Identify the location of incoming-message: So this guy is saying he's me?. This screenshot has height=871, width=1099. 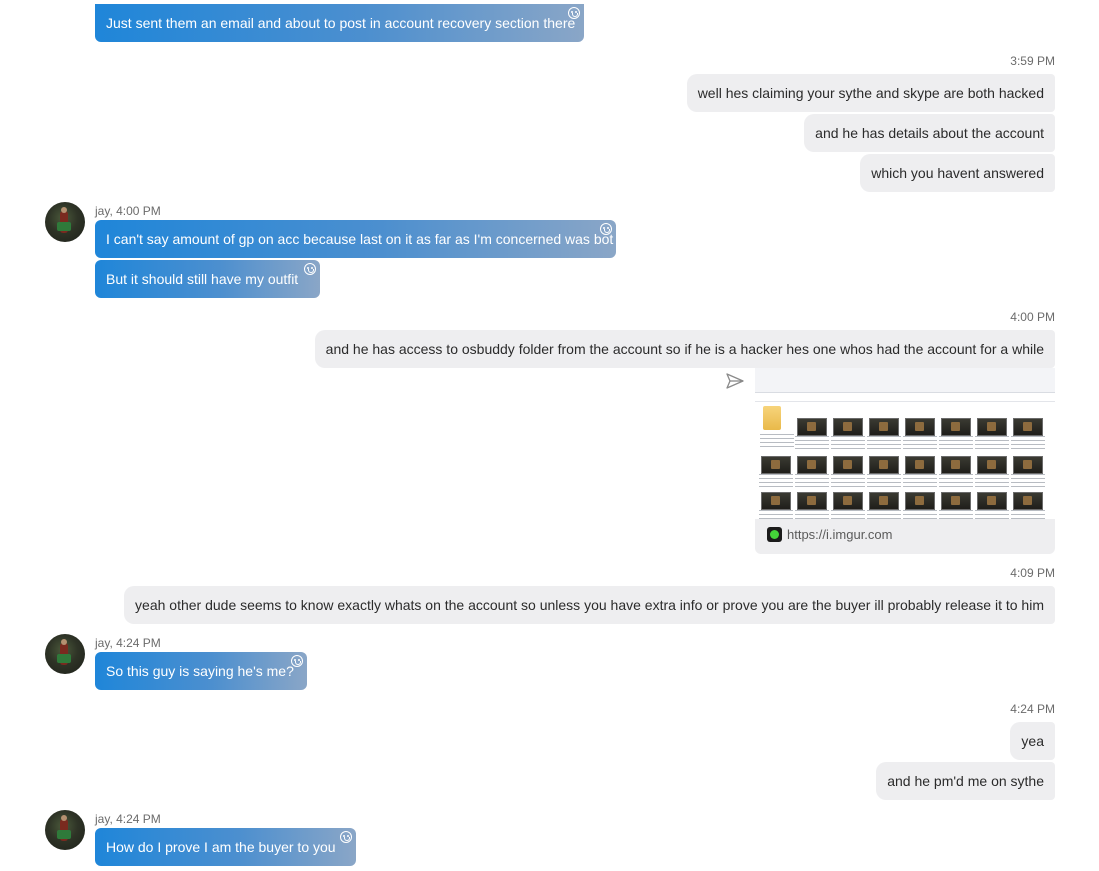
(201, 671).